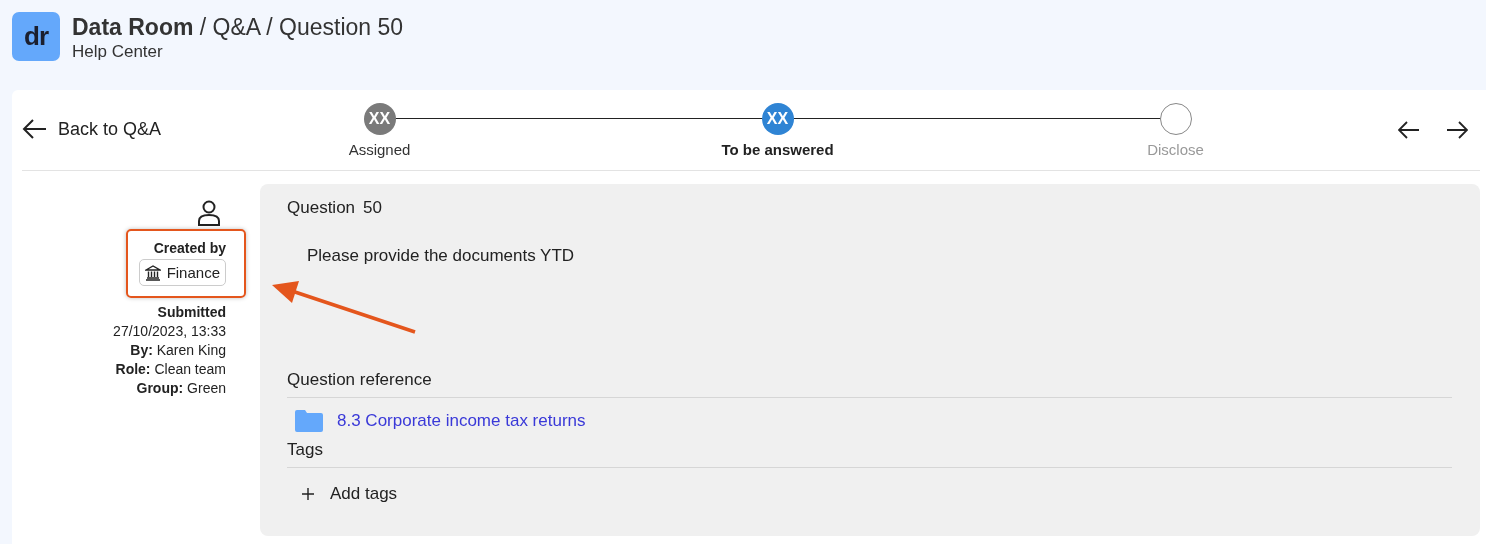 This screenshot has height=544, width=1486. I want to click on submitter-detail: Group: Green, so click(181, 388).